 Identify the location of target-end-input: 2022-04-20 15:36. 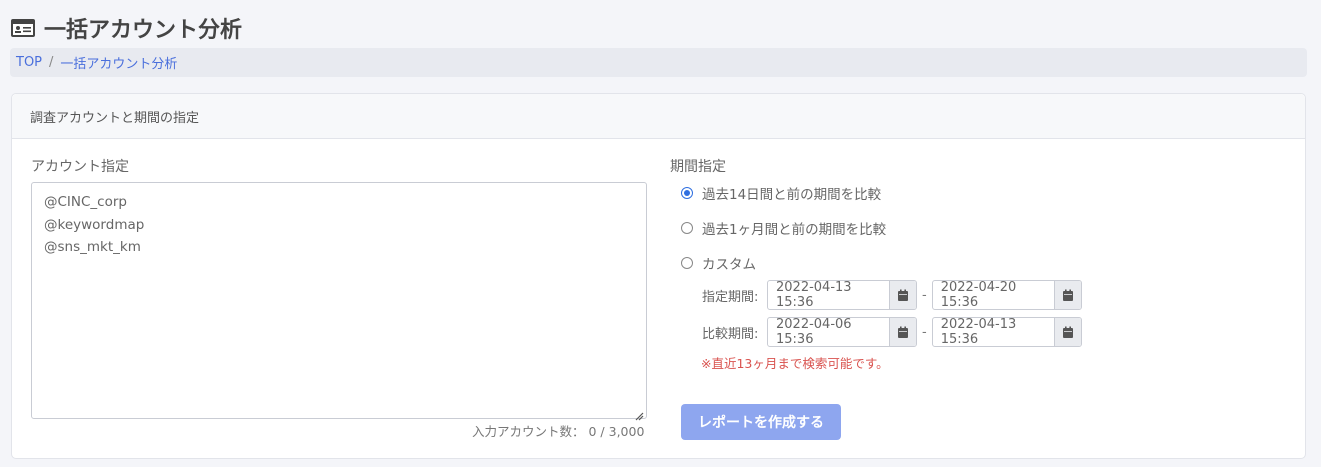
(994, 295).